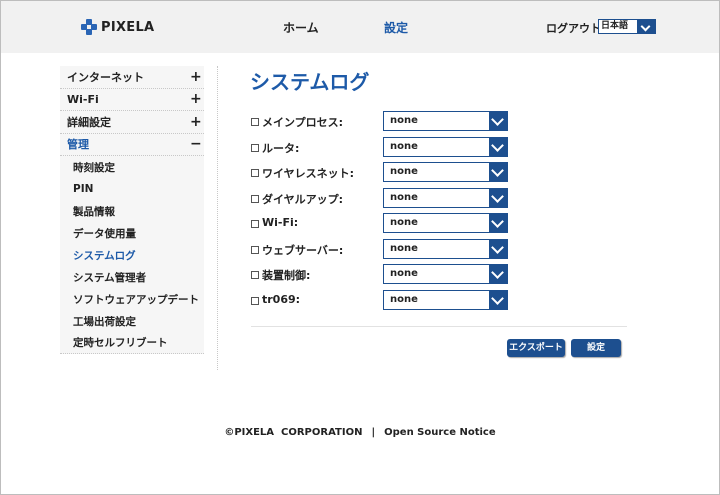 Image resolution: width=720 pixels, height=495 pixels. What do you see at coordinates (293, 432) in the screenshot?
I see `copyright: ©PIXELA CORPORATION` at bounding box center [293, 432].